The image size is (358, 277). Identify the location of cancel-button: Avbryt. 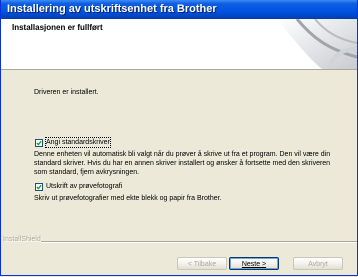
(318, 263).